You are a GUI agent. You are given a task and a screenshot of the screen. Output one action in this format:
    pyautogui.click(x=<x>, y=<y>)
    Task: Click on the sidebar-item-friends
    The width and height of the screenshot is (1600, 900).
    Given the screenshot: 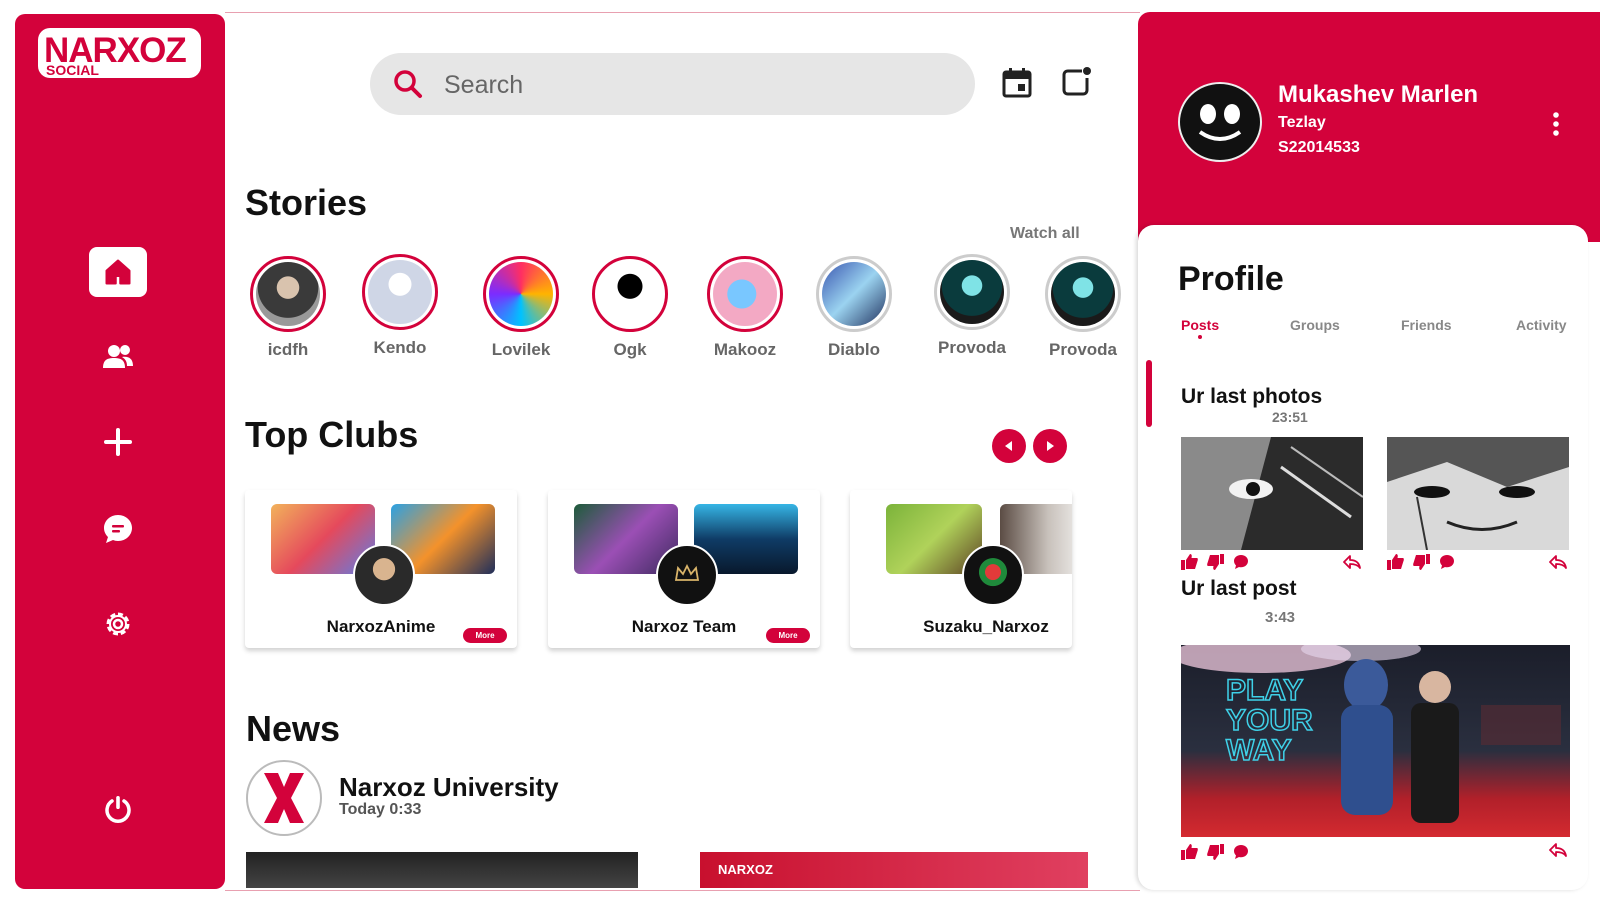 What is the action you would take?
    pyautogui.click(x=118, y=357)
    